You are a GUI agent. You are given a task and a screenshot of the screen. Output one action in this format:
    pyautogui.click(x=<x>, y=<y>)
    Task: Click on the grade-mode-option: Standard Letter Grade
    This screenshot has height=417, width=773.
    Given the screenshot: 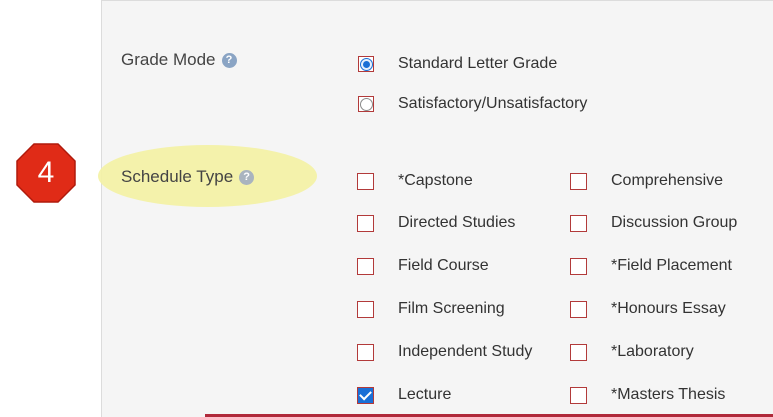 What is the action you would take?
    pyautogui.click(x=457, y=64)
    